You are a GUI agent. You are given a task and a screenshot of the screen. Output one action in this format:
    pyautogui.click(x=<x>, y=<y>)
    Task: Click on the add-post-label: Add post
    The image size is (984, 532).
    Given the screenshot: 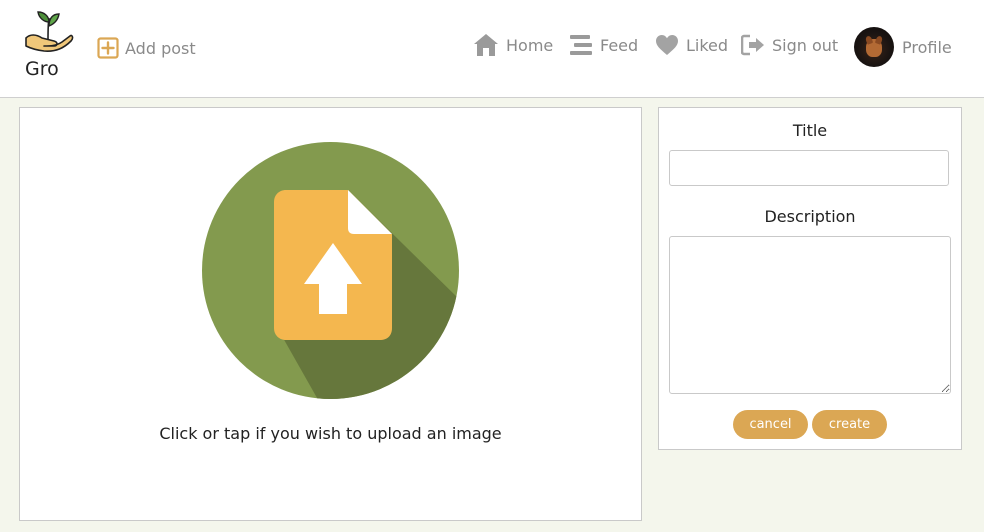 What is the action you would take?
    pyautogui.click(x=160, y=48)
    